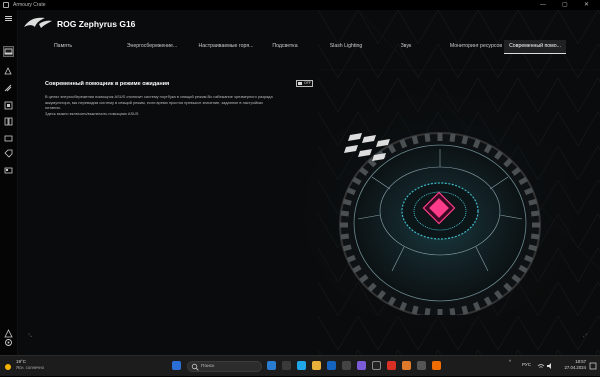  Describe the element at coordinates (526, 364) in the screenshot. I see `language-indicator: РУС` at that location.